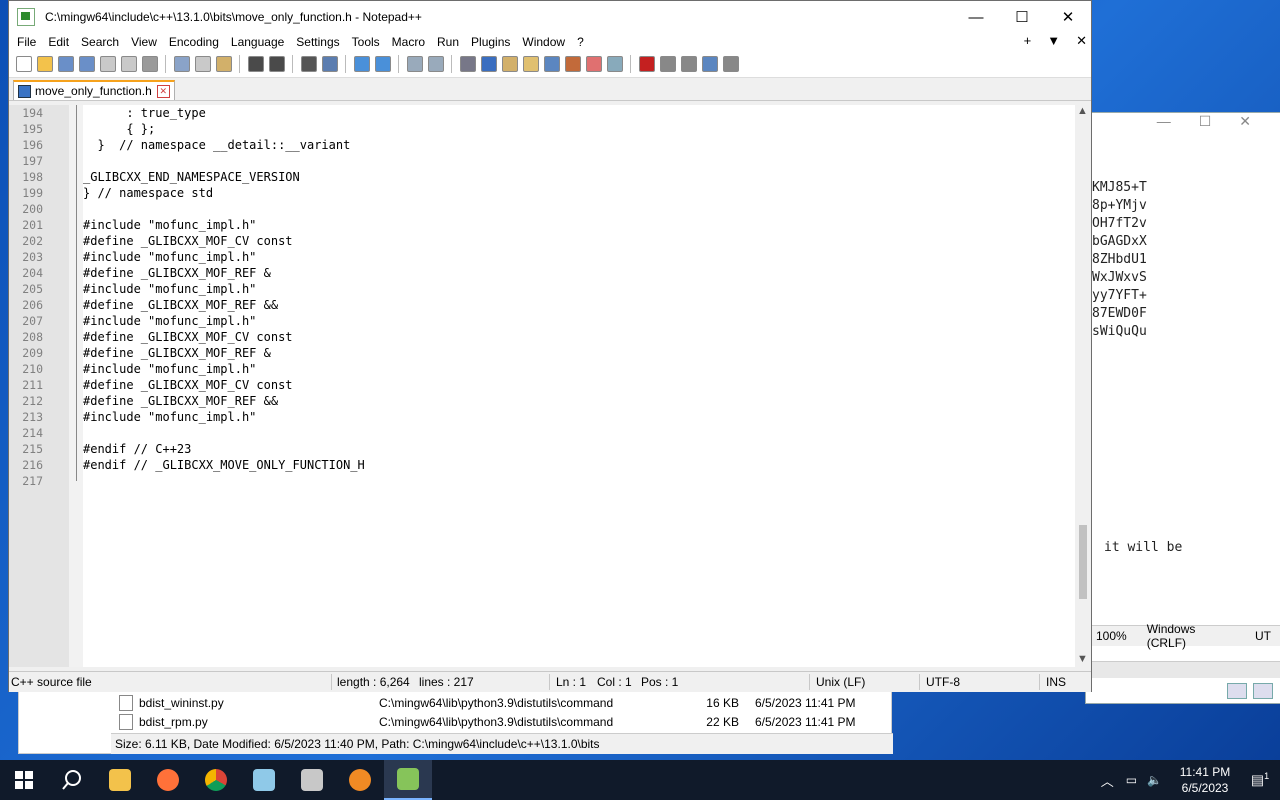 This screenshot has width=1280, height=800. I want to click on clock: 11:41 PM 6/5/2023, so click(1205, 780).